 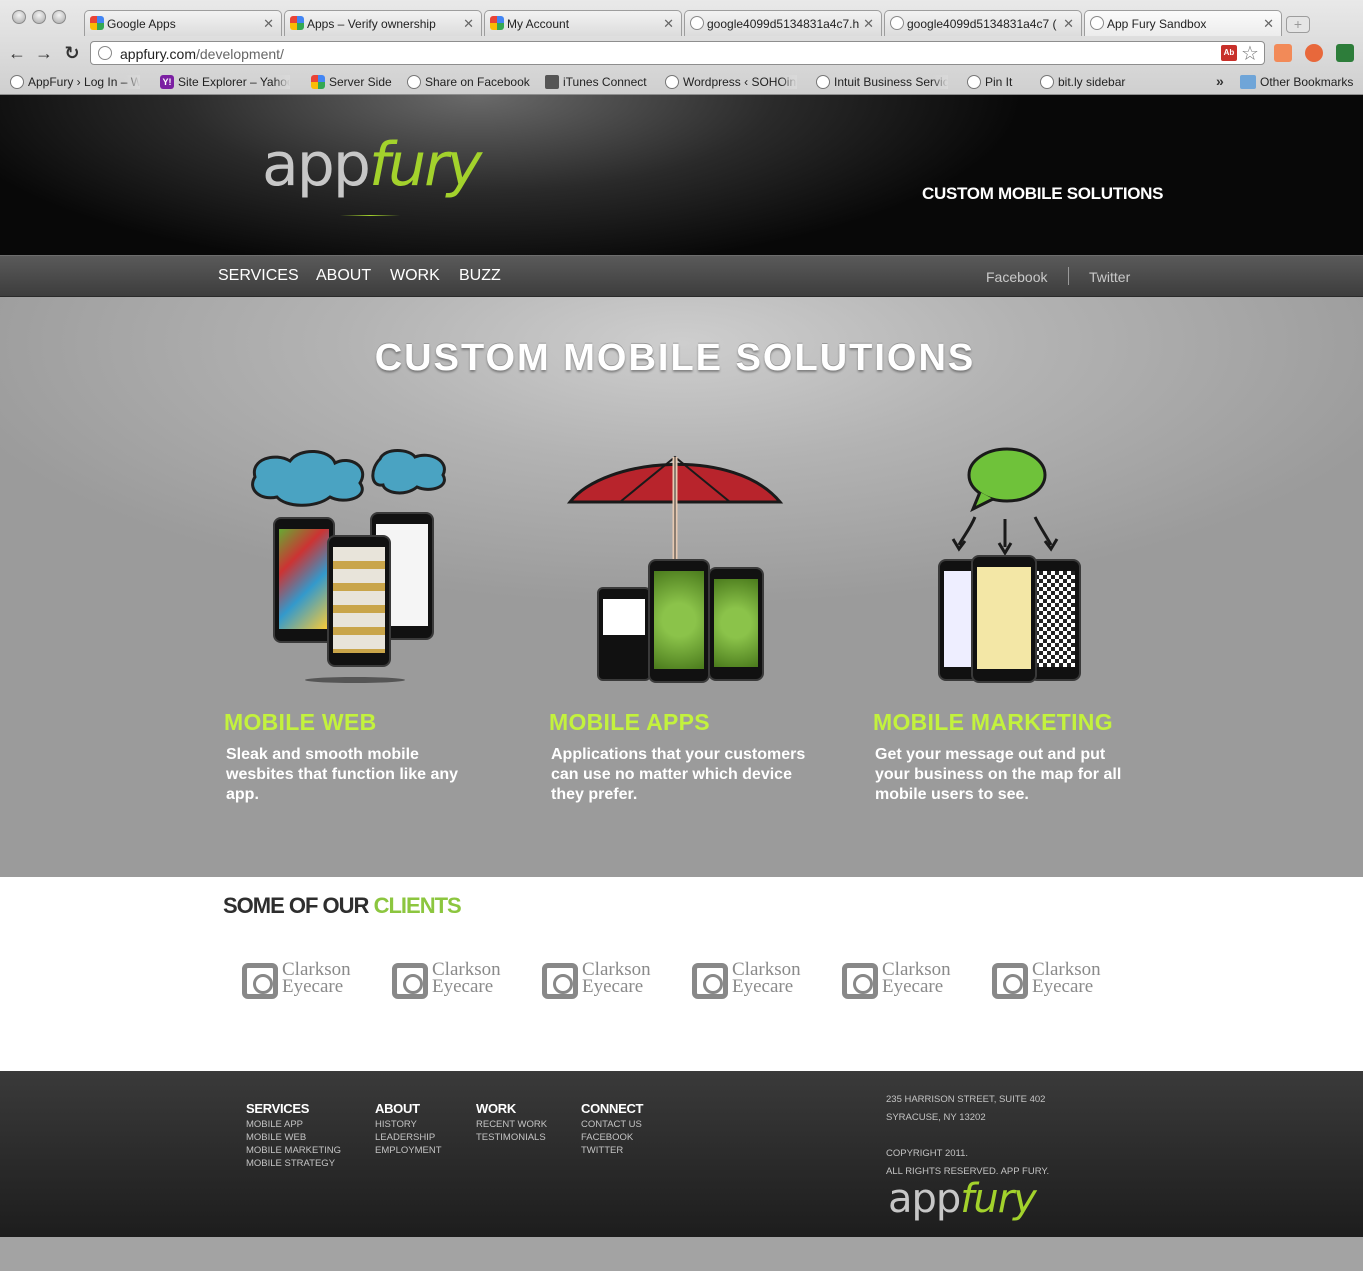 I want to click on bookmark-itunes-connect: iTunes Connect, so click(x=599, y=82).